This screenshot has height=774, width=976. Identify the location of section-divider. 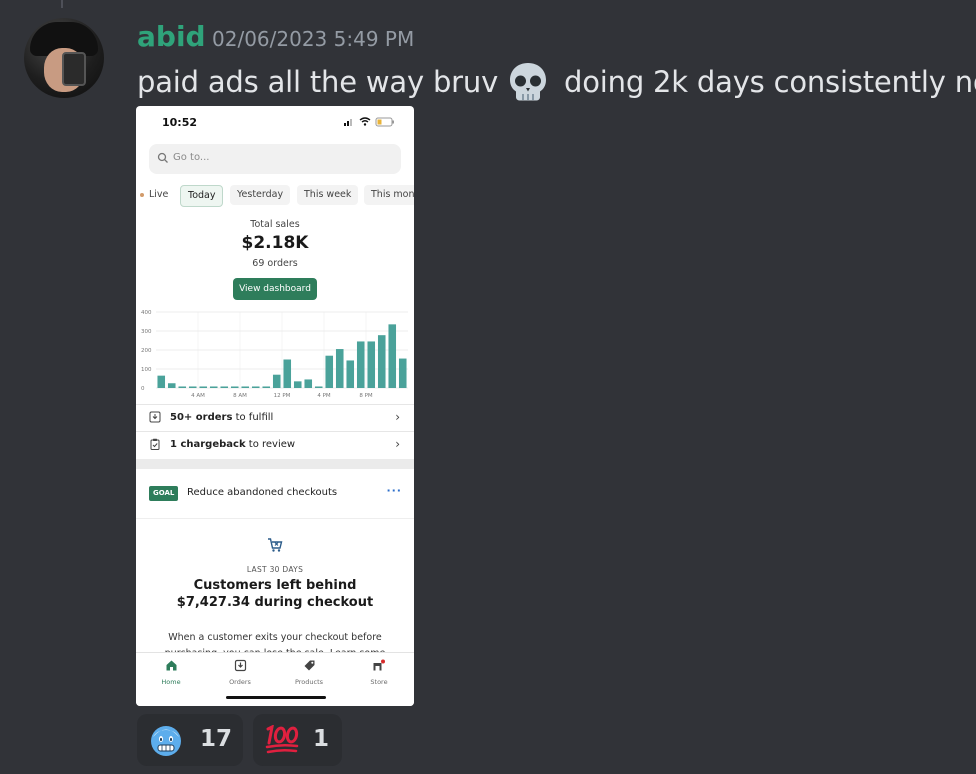
(275, 464).